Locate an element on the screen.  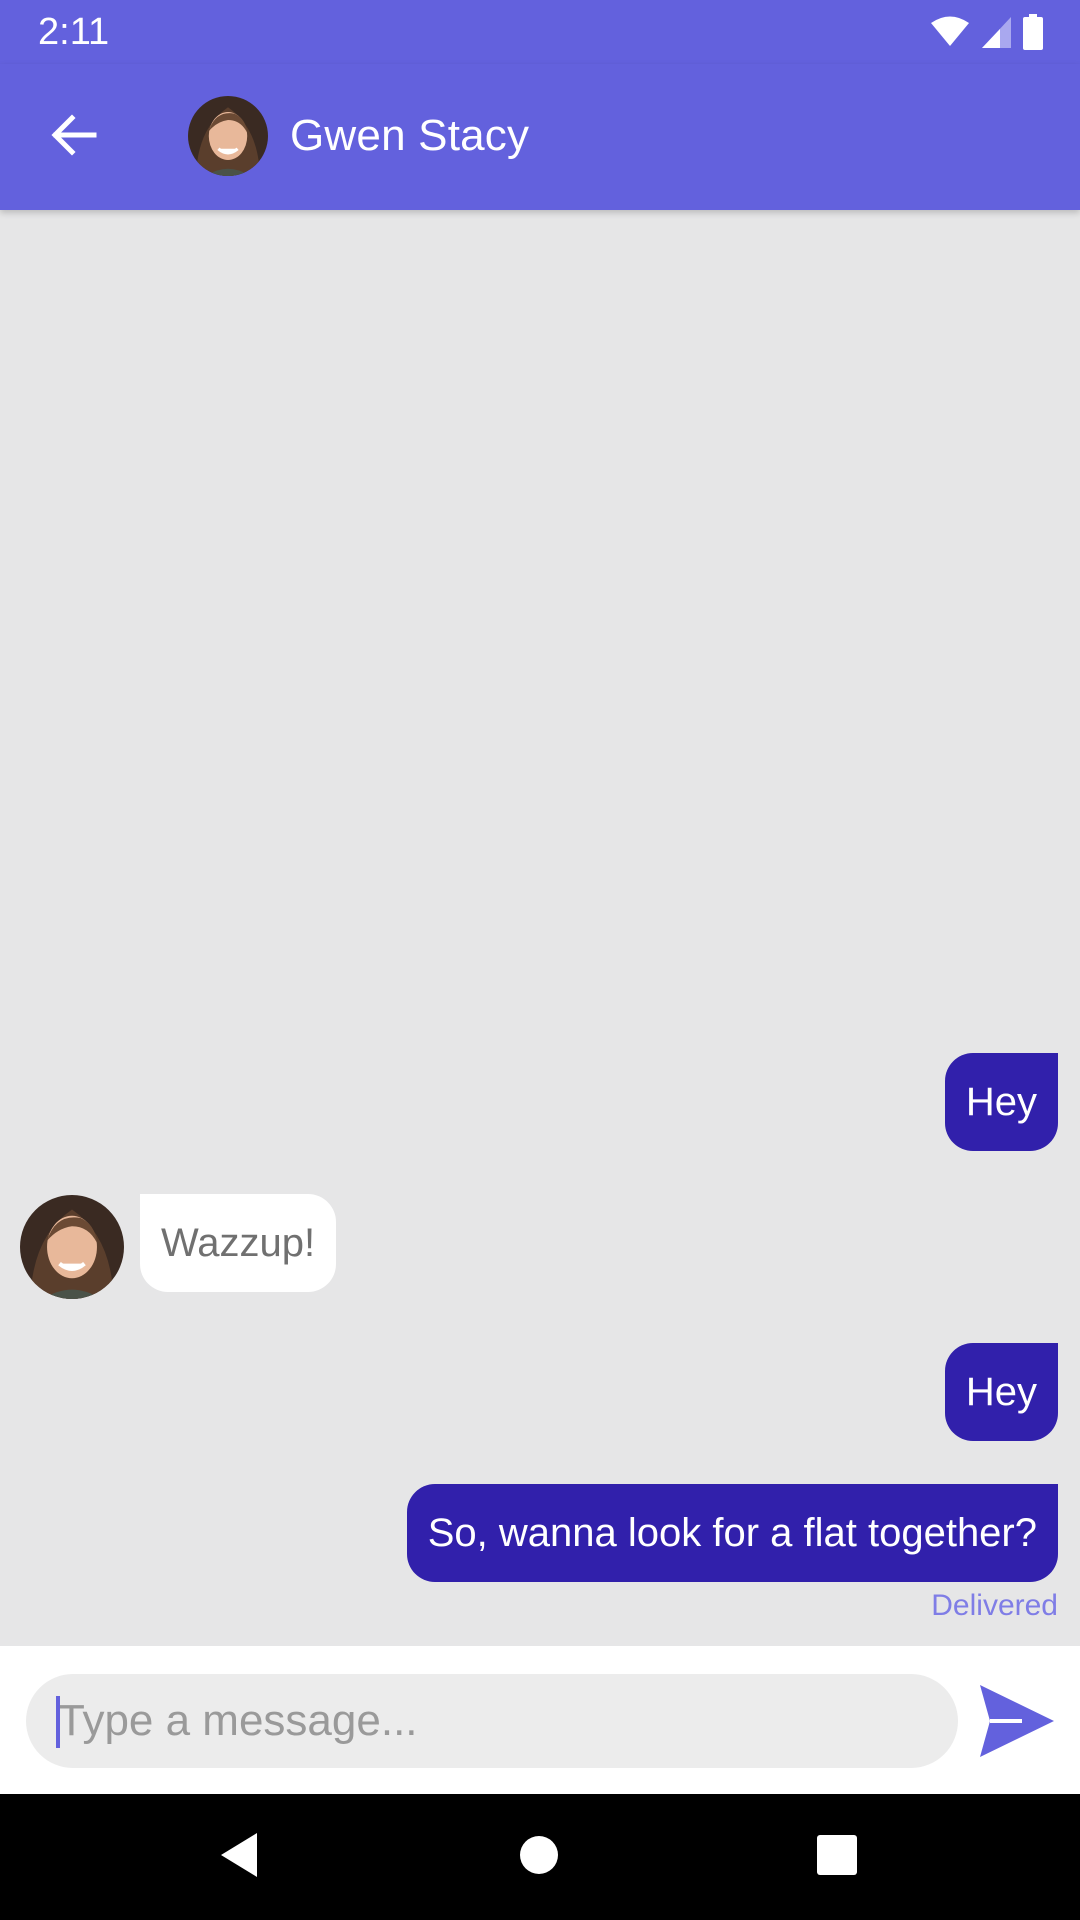
outgoing-message: So, wanna look for a flat together? is located at coordinates (732, 1533).